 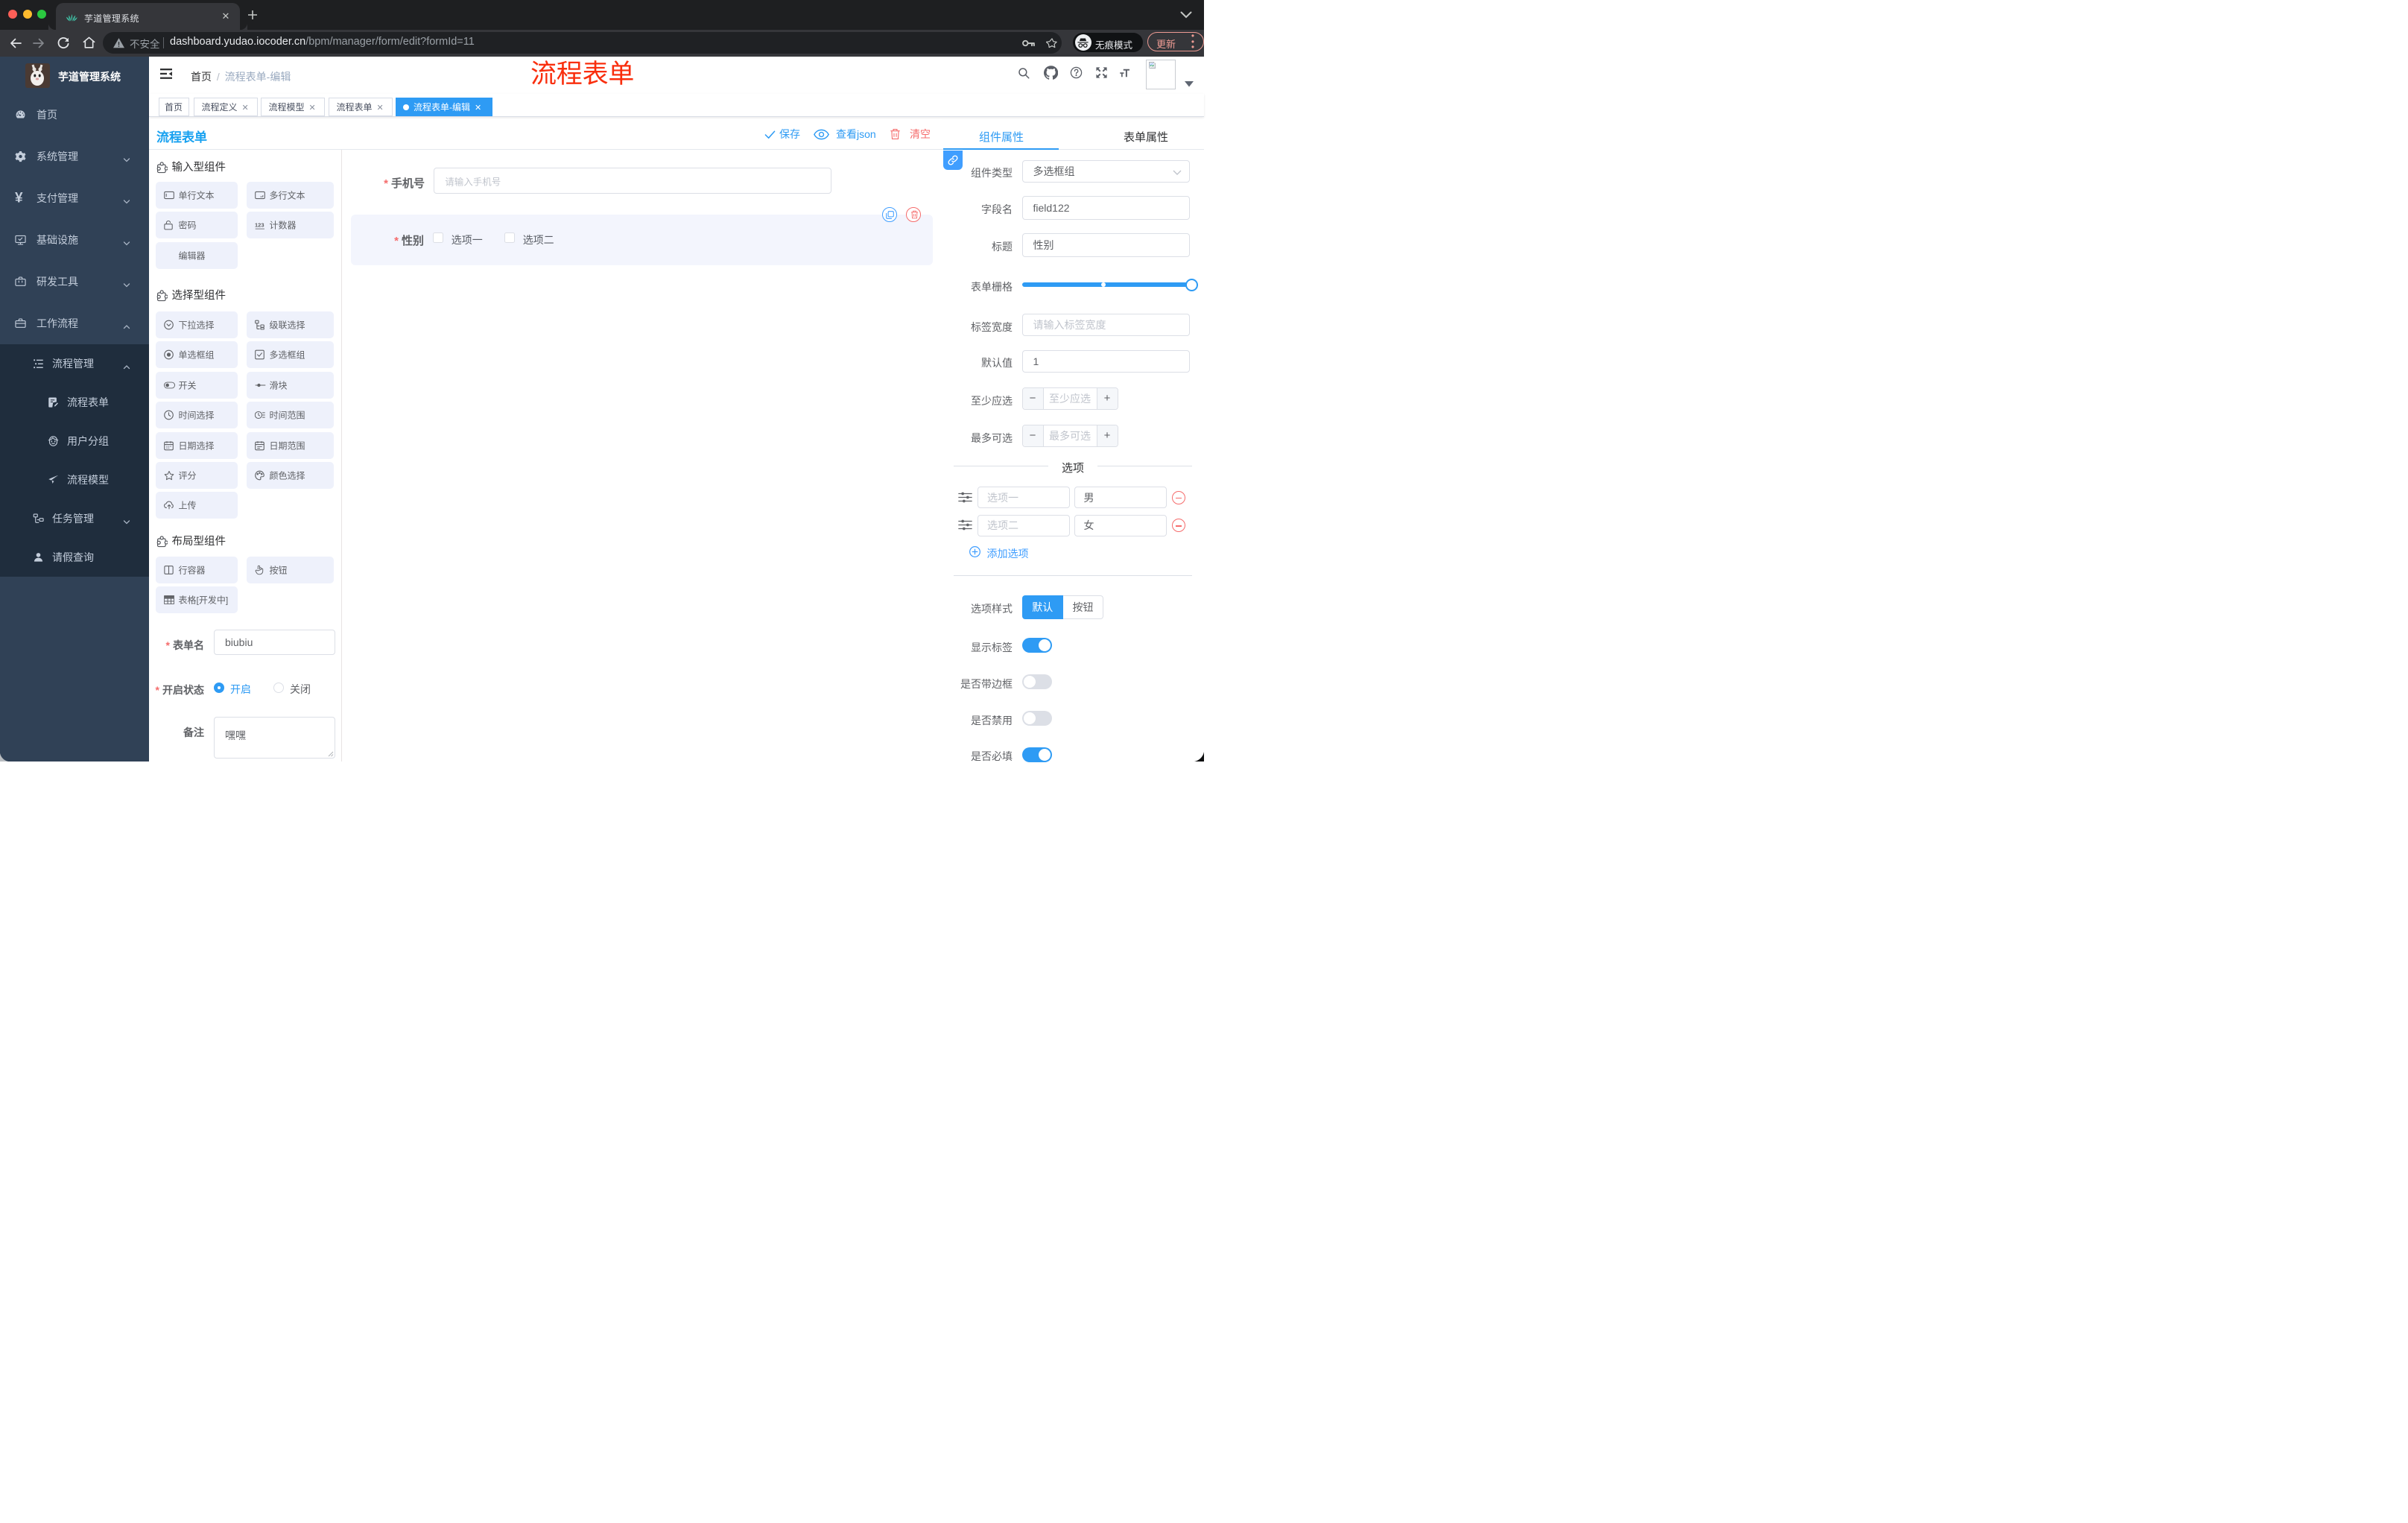 What do you see at coordinates (259, 226) in the screenshot?
I see `svg-text: 123` at bounding box center [259, 226].